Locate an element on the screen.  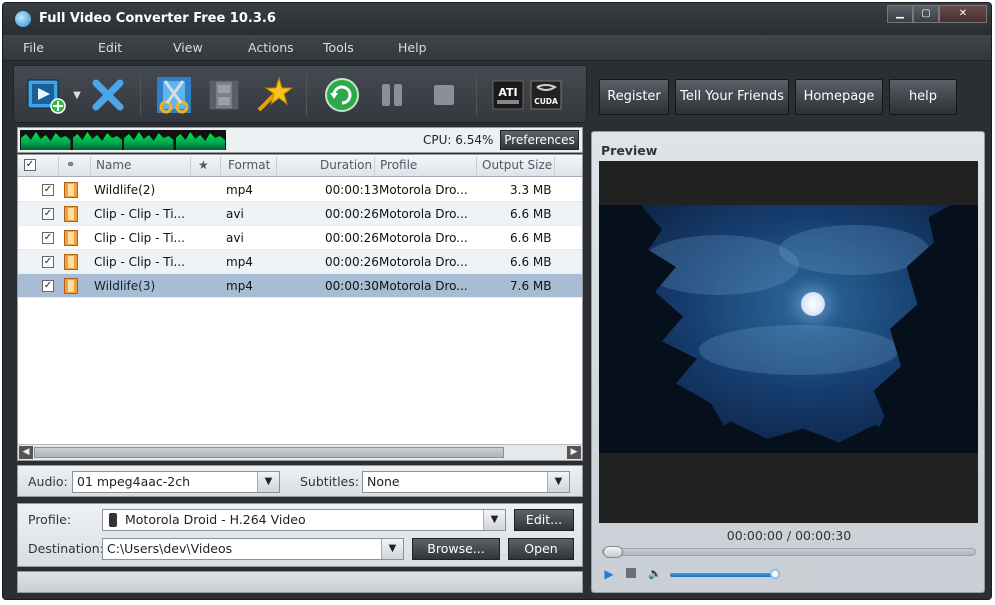
dropdown-arrow-icon: ▼ is located at coordinates (77, 95).